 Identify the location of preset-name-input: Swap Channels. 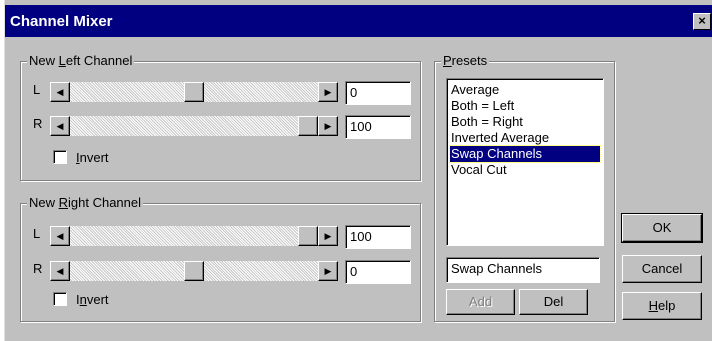
(523, 270).